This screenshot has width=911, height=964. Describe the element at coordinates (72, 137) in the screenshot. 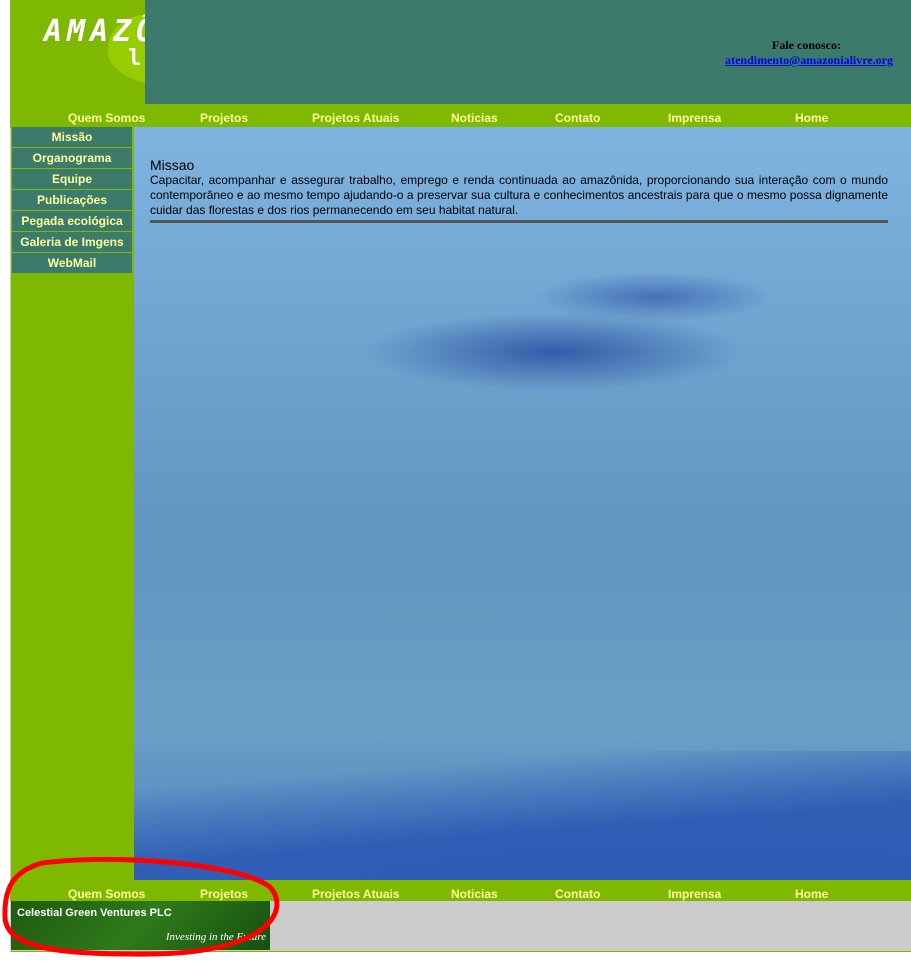

I see `sidebar-item-missao: Missão` at that location.